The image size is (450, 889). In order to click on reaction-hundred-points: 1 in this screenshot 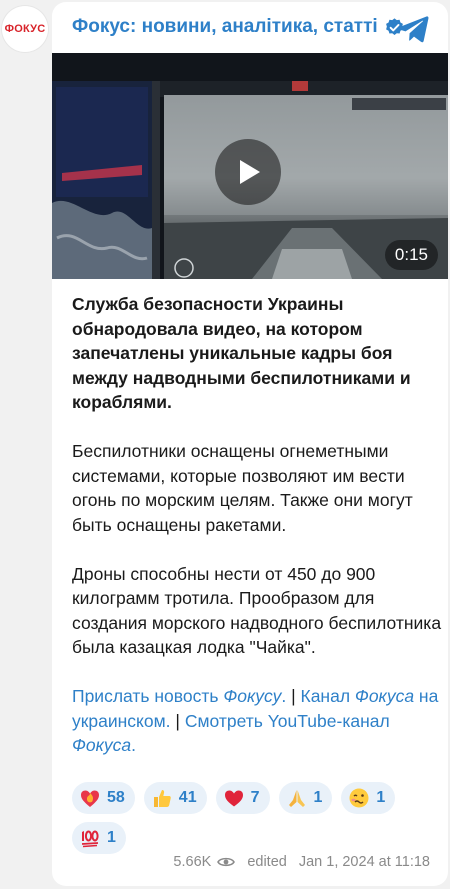, I will do `click(99, 838)`.